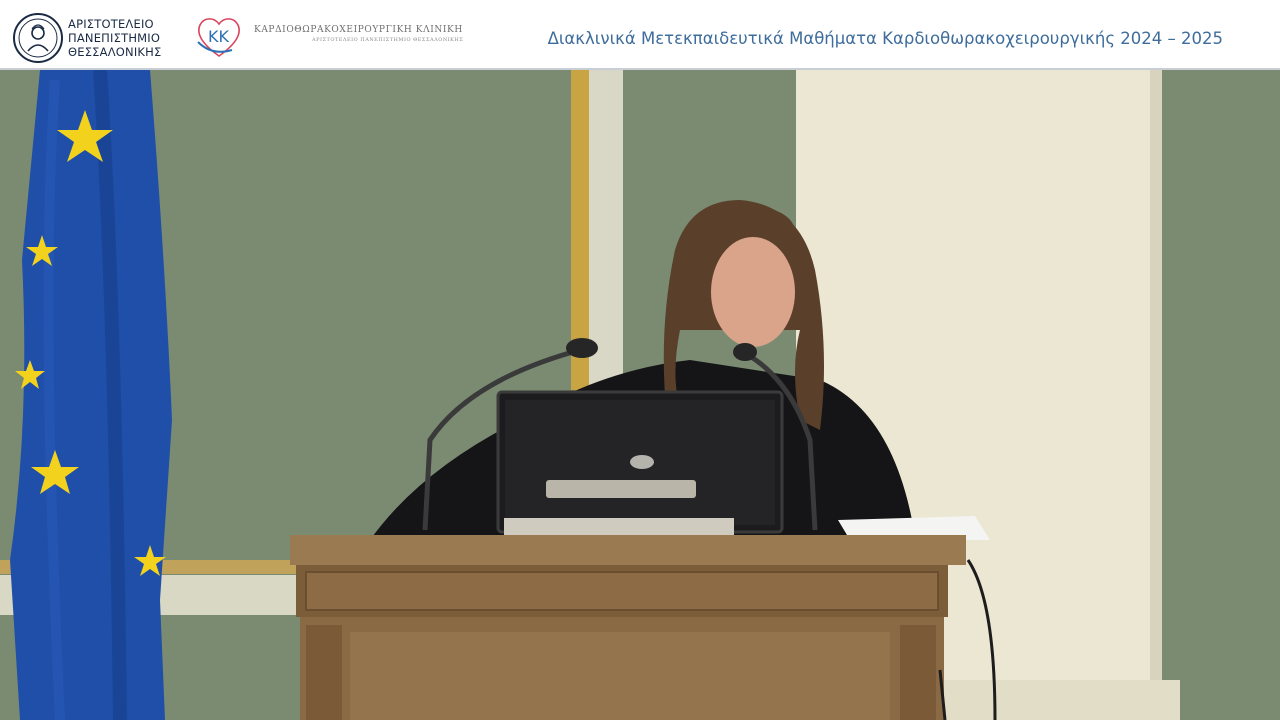  I want to click on university-line-3: ΘΕΣΣΑΛΟΝΙΚΗΣ, so click(115, 52).